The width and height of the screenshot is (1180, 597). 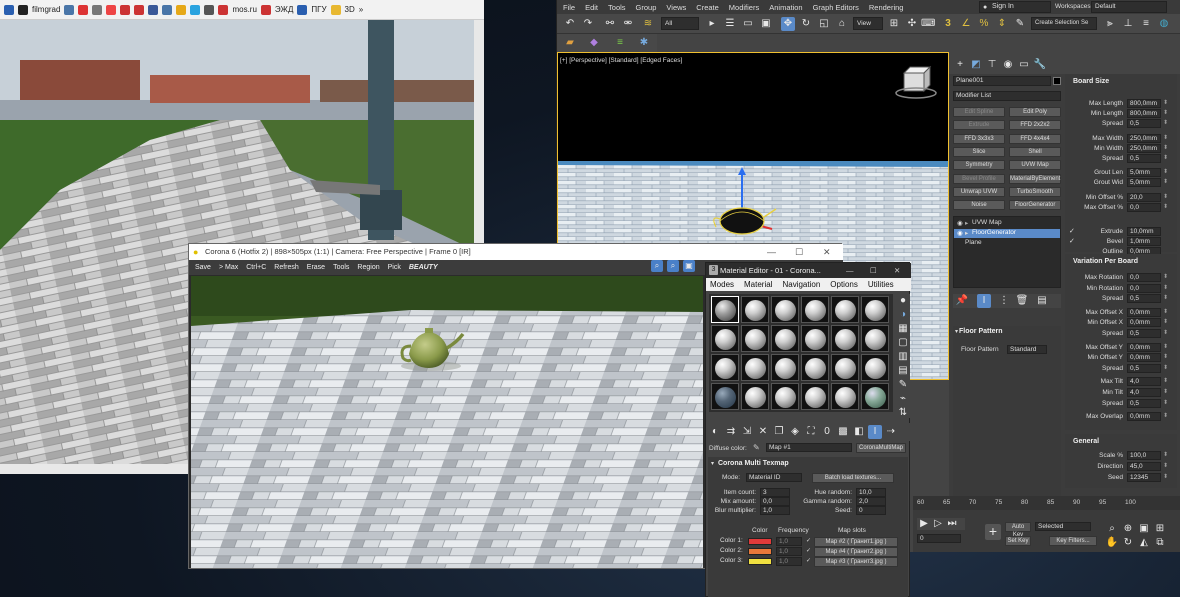 What do you see at coordinates (871, 492) in the screenshot?
I see `texmap-rparam-spinner: 10,0` at bounding box center [871, 492].